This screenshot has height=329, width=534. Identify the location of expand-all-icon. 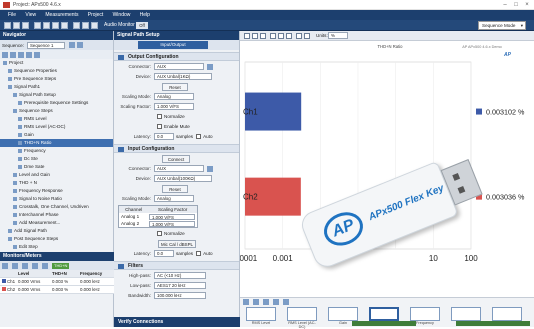
(5, 54).